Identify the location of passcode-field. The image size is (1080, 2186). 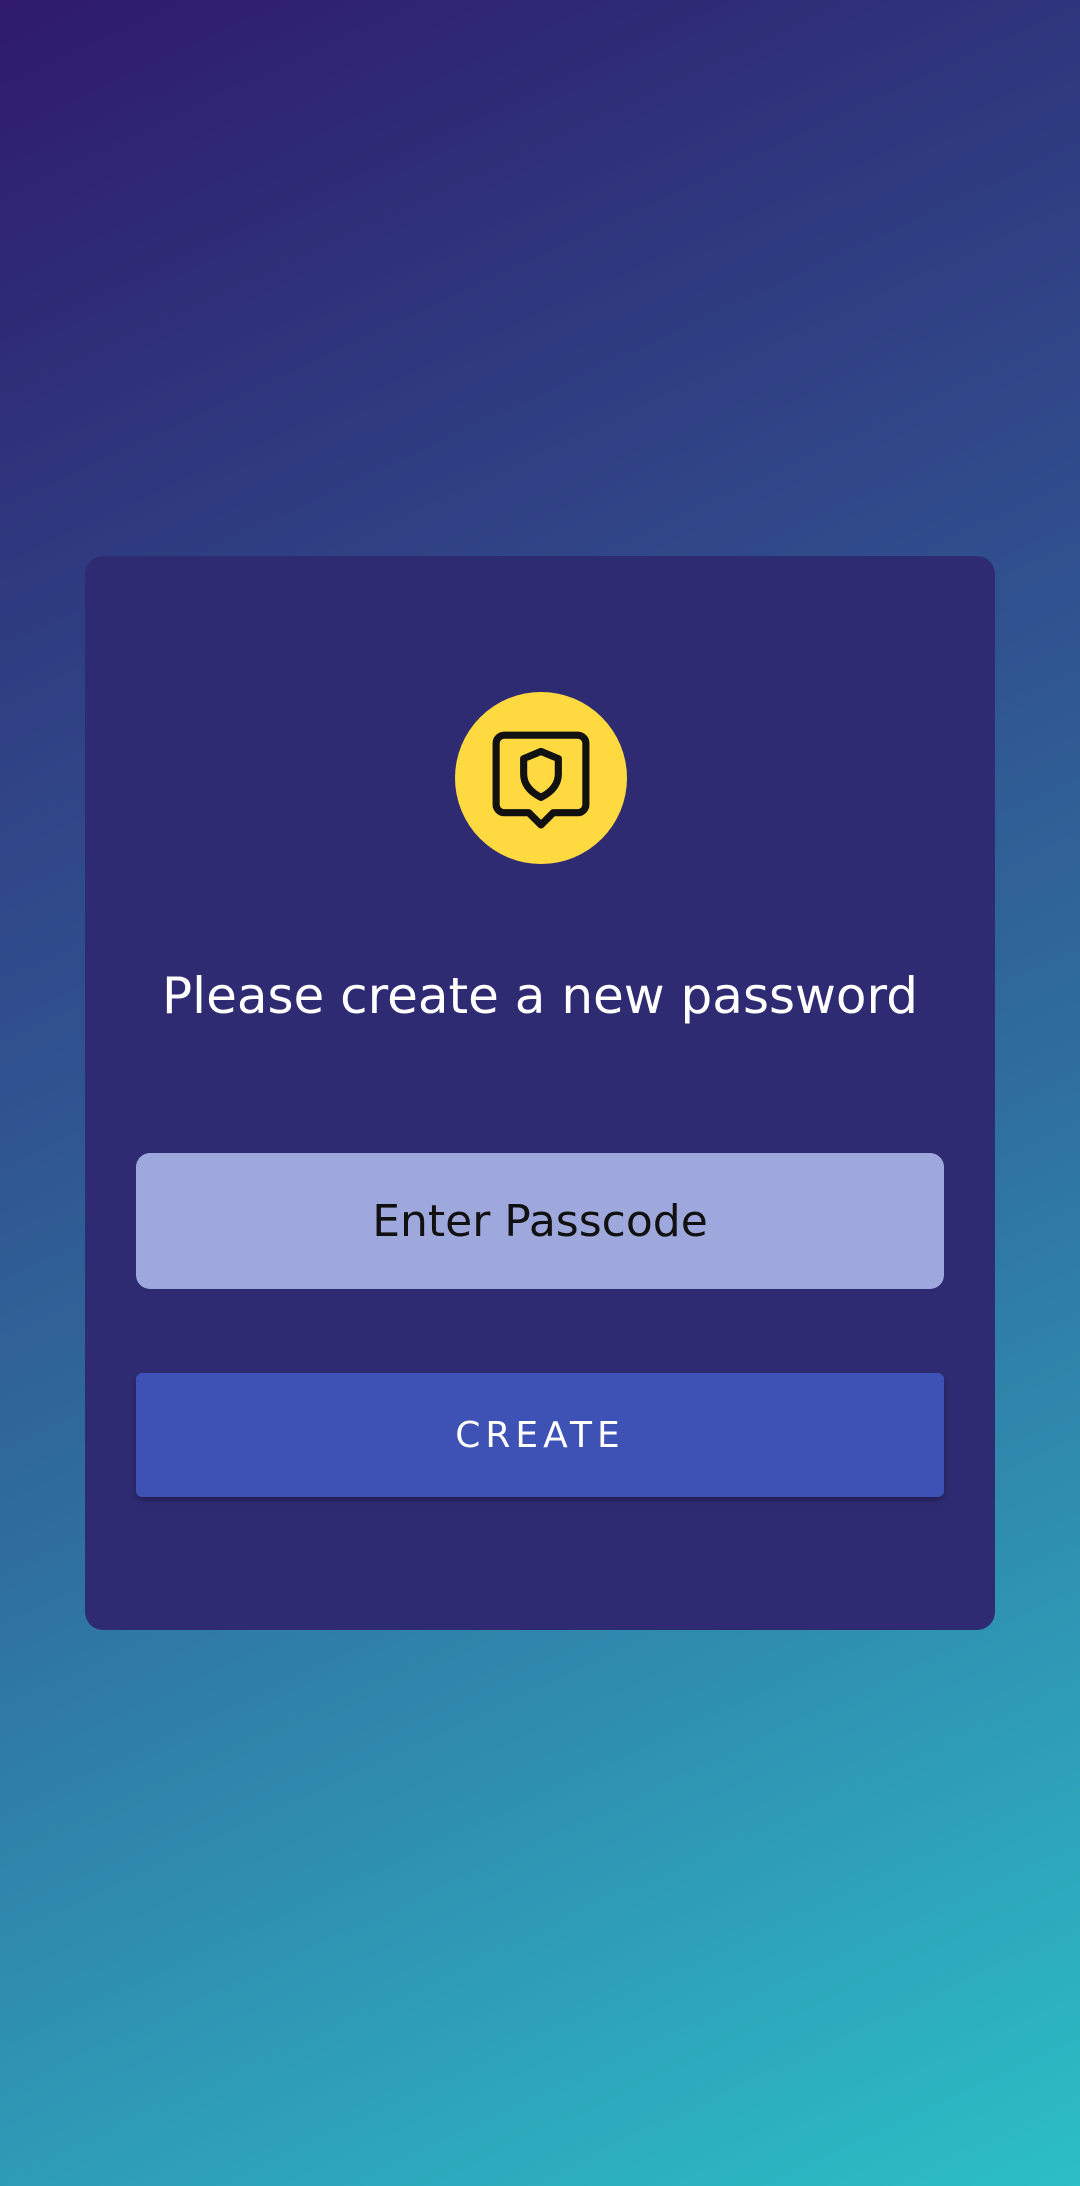
(540, 1221).